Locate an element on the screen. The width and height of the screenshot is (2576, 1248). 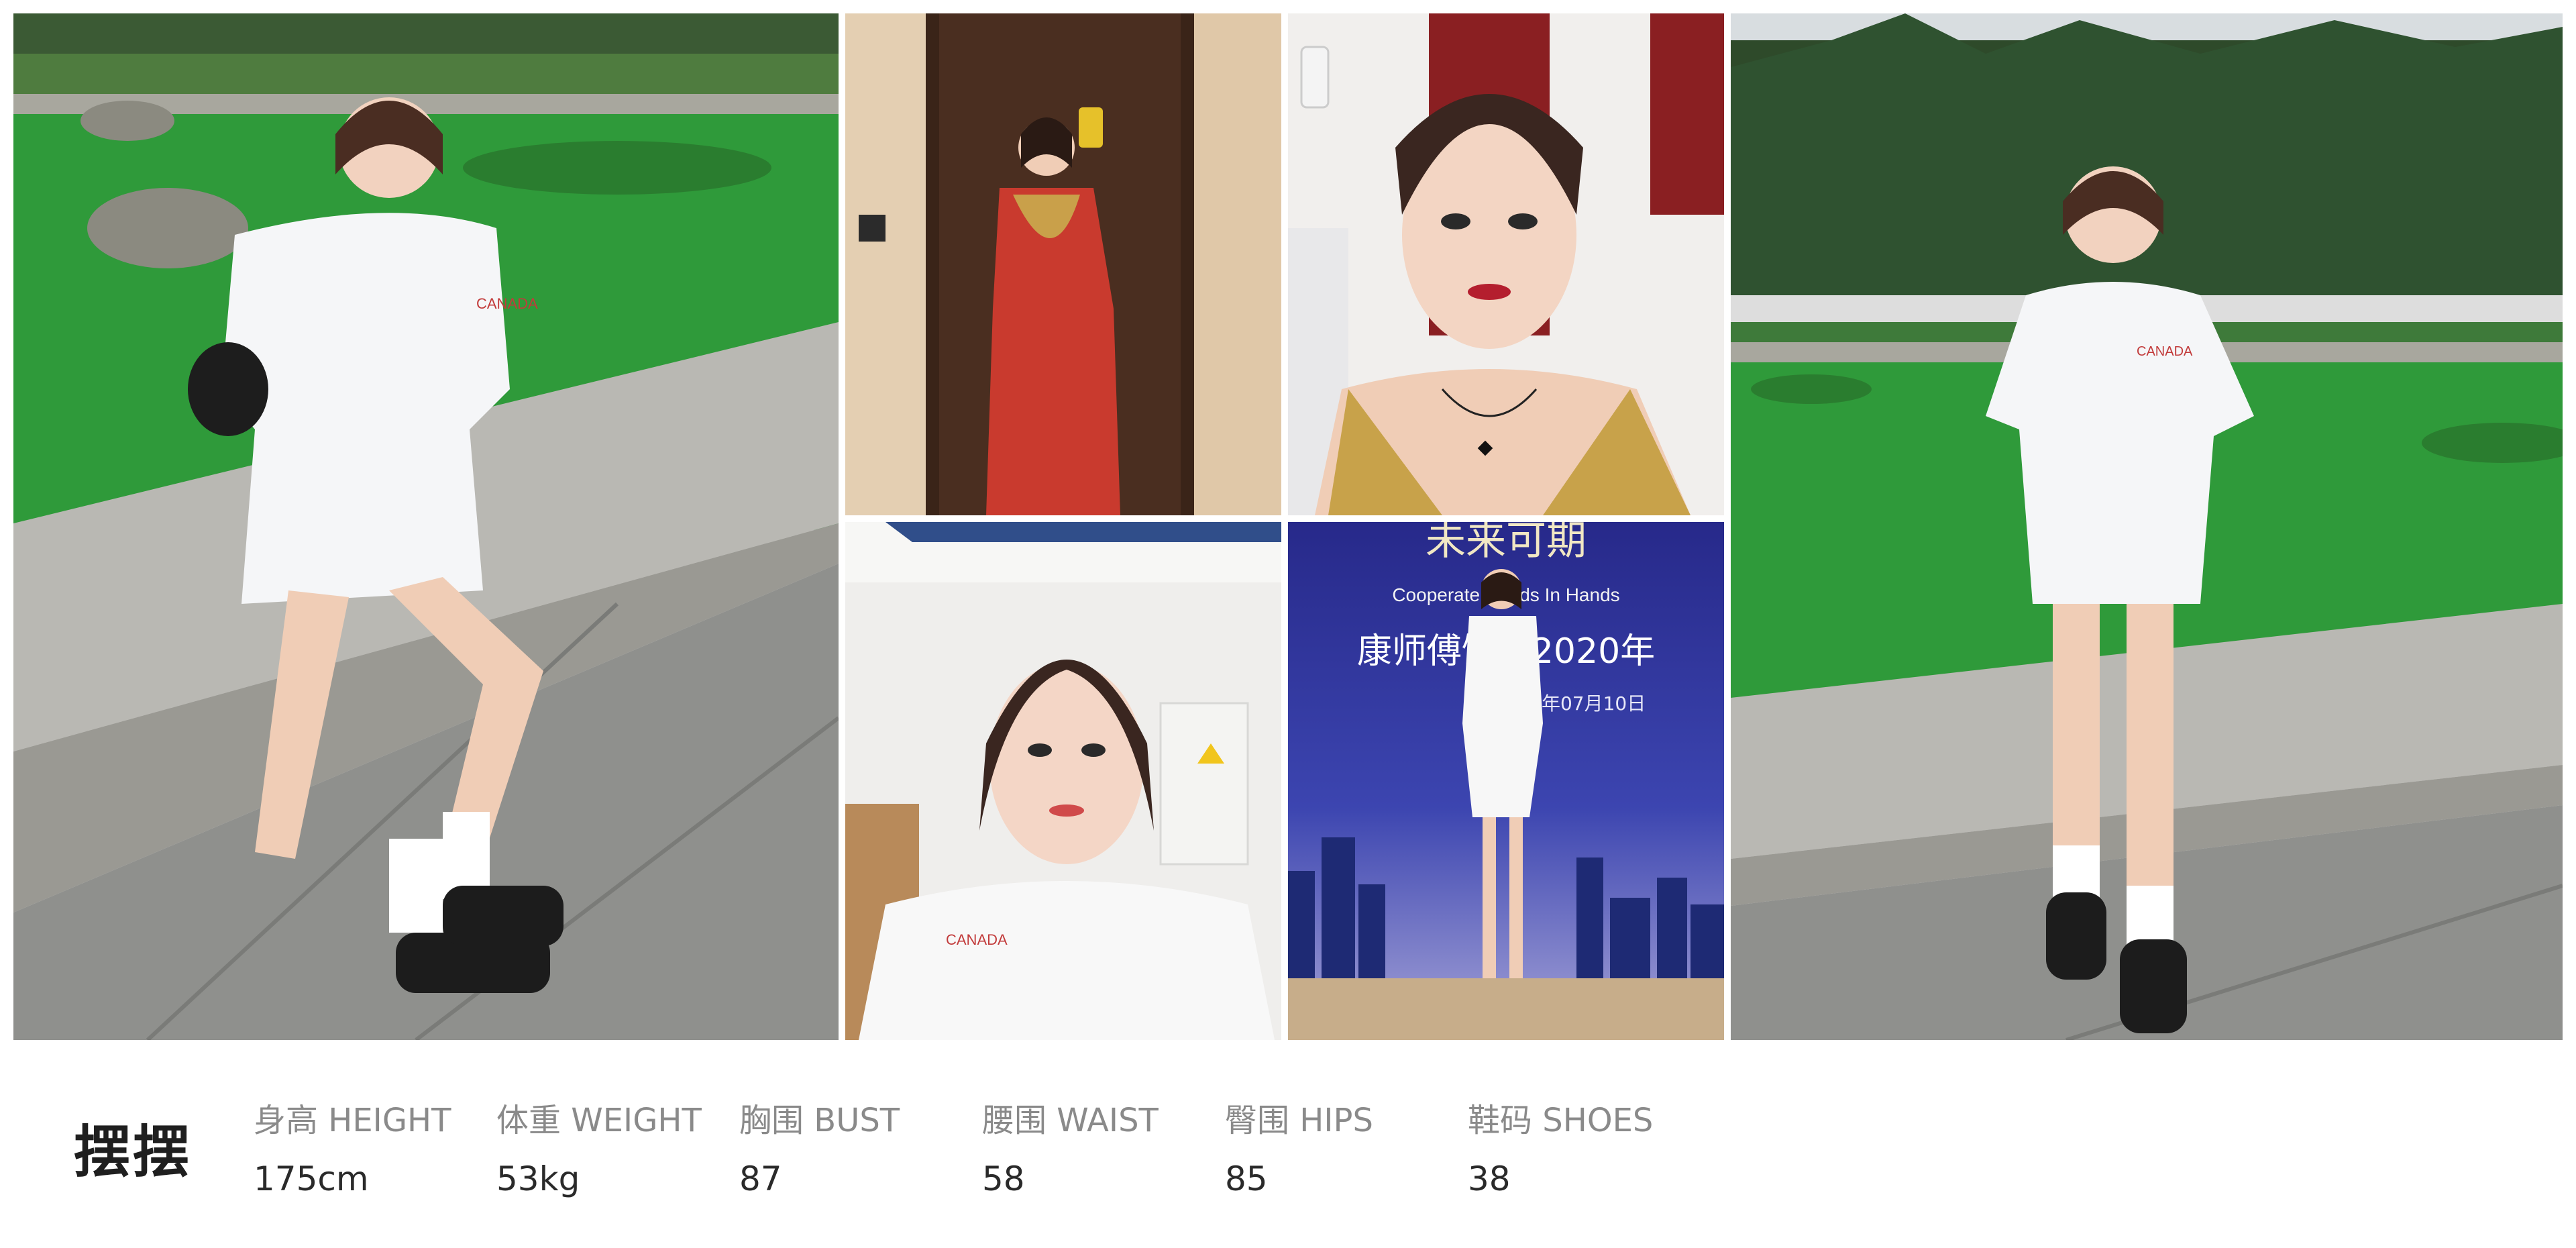
stat-shoes-label: 鞋码 SHOES is located at coordinates (1561, 1121).